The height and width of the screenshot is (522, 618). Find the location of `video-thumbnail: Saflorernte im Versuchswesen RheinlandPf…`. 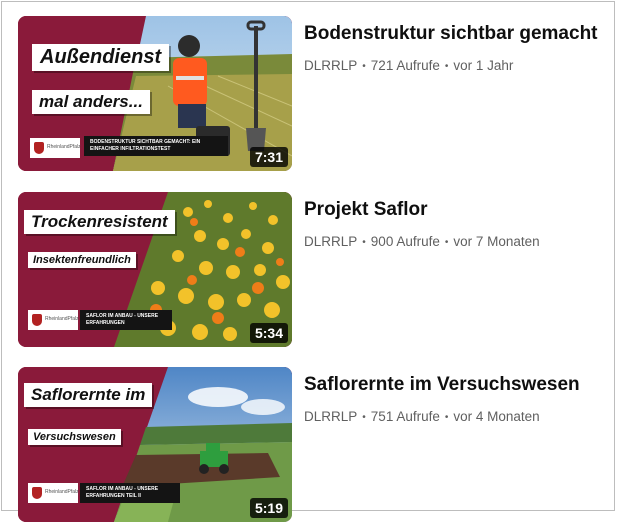

video-thumbnail: Saflorernte im Versuchswesen RheinlandPf… is located at coordinates (155, 444).